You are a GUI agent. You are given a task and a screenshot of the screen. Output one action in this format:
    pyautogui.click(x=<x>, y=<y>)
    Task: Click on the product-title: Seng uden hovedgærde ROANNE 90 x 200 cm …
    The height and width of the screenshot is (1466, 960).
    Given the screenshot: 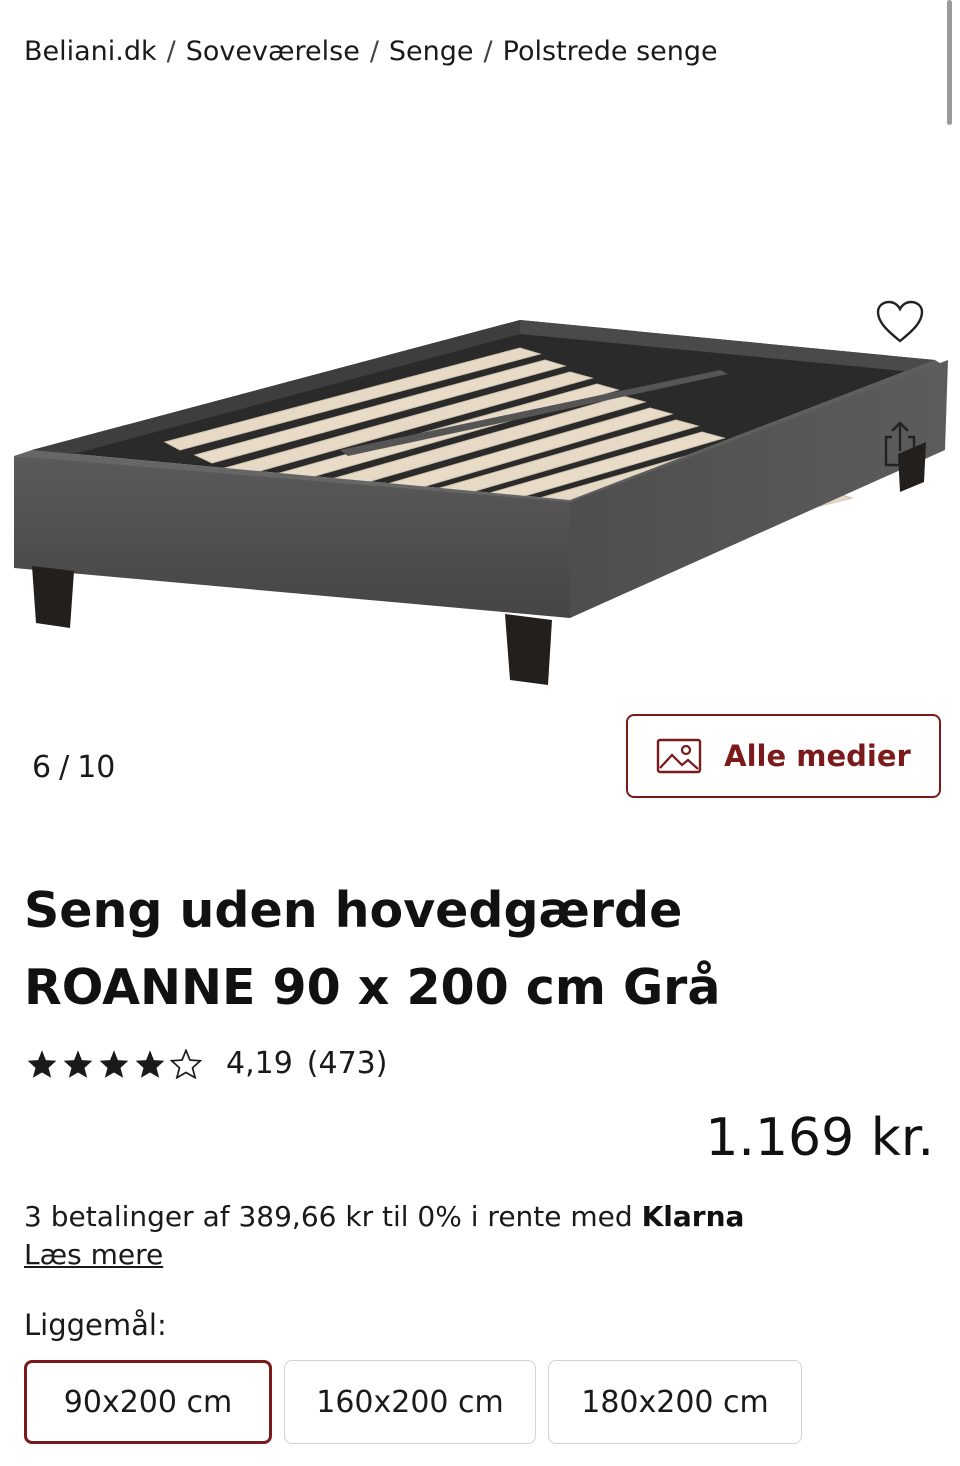 What is the action you would take?
    pyautogui.click(x=444, y=949)
    